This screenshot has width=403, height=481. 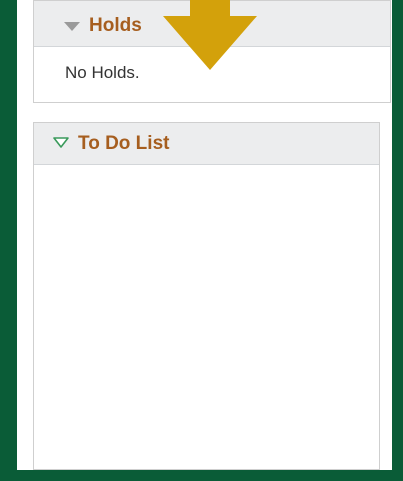 I want to click on holds-message: No Holds., so click(x=102, y=72).